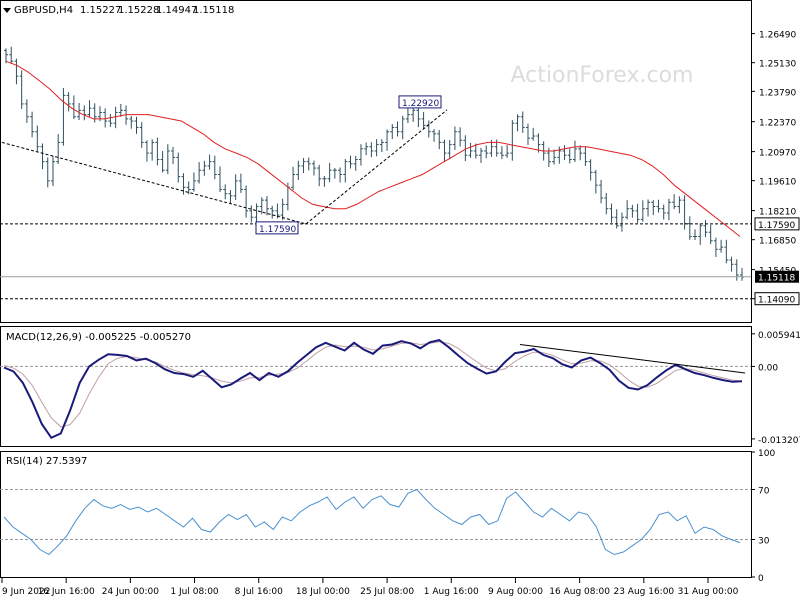 This screenshot has width=800, height=604. What do you see at coordinates (768, 368) in the screenshot?
I see `macd-y-tick-label: 0.00` at bounding box center [768, 368].